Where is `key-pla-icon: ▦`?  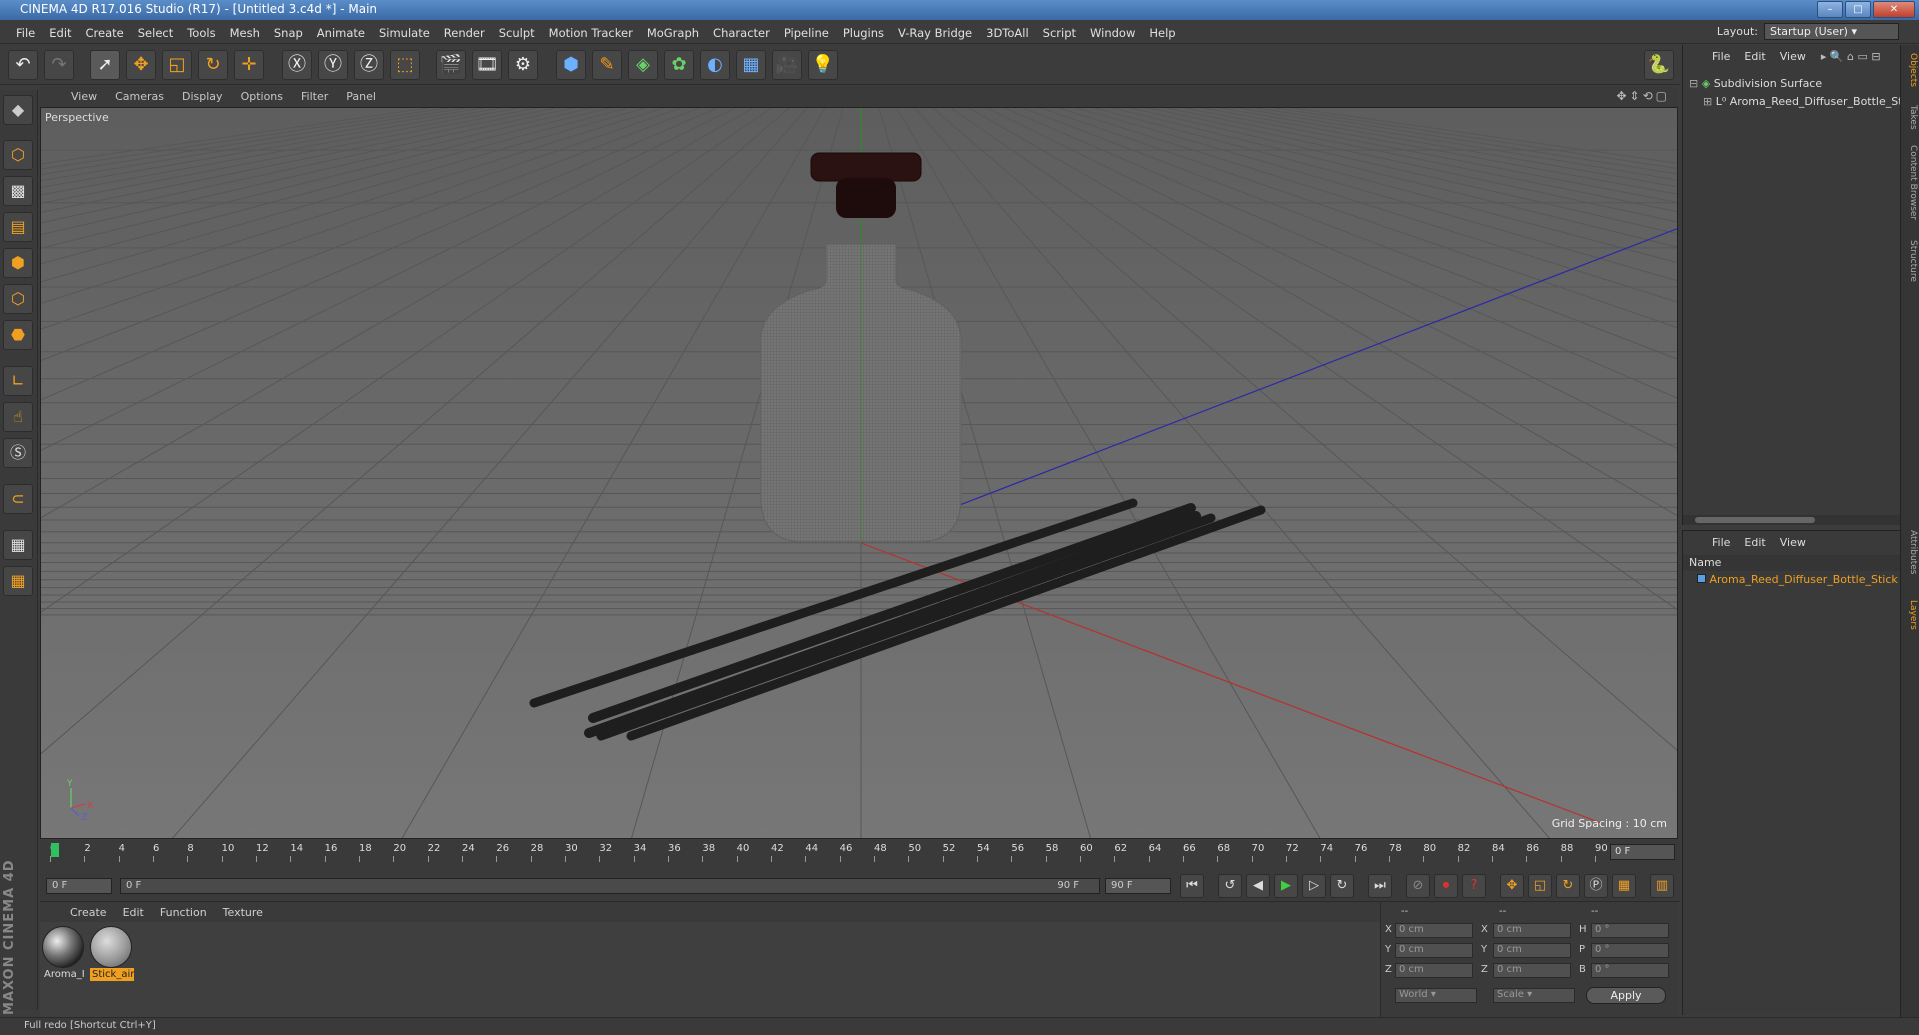
key-pla-icon: ▦ is located at coordinates (1624, 886).